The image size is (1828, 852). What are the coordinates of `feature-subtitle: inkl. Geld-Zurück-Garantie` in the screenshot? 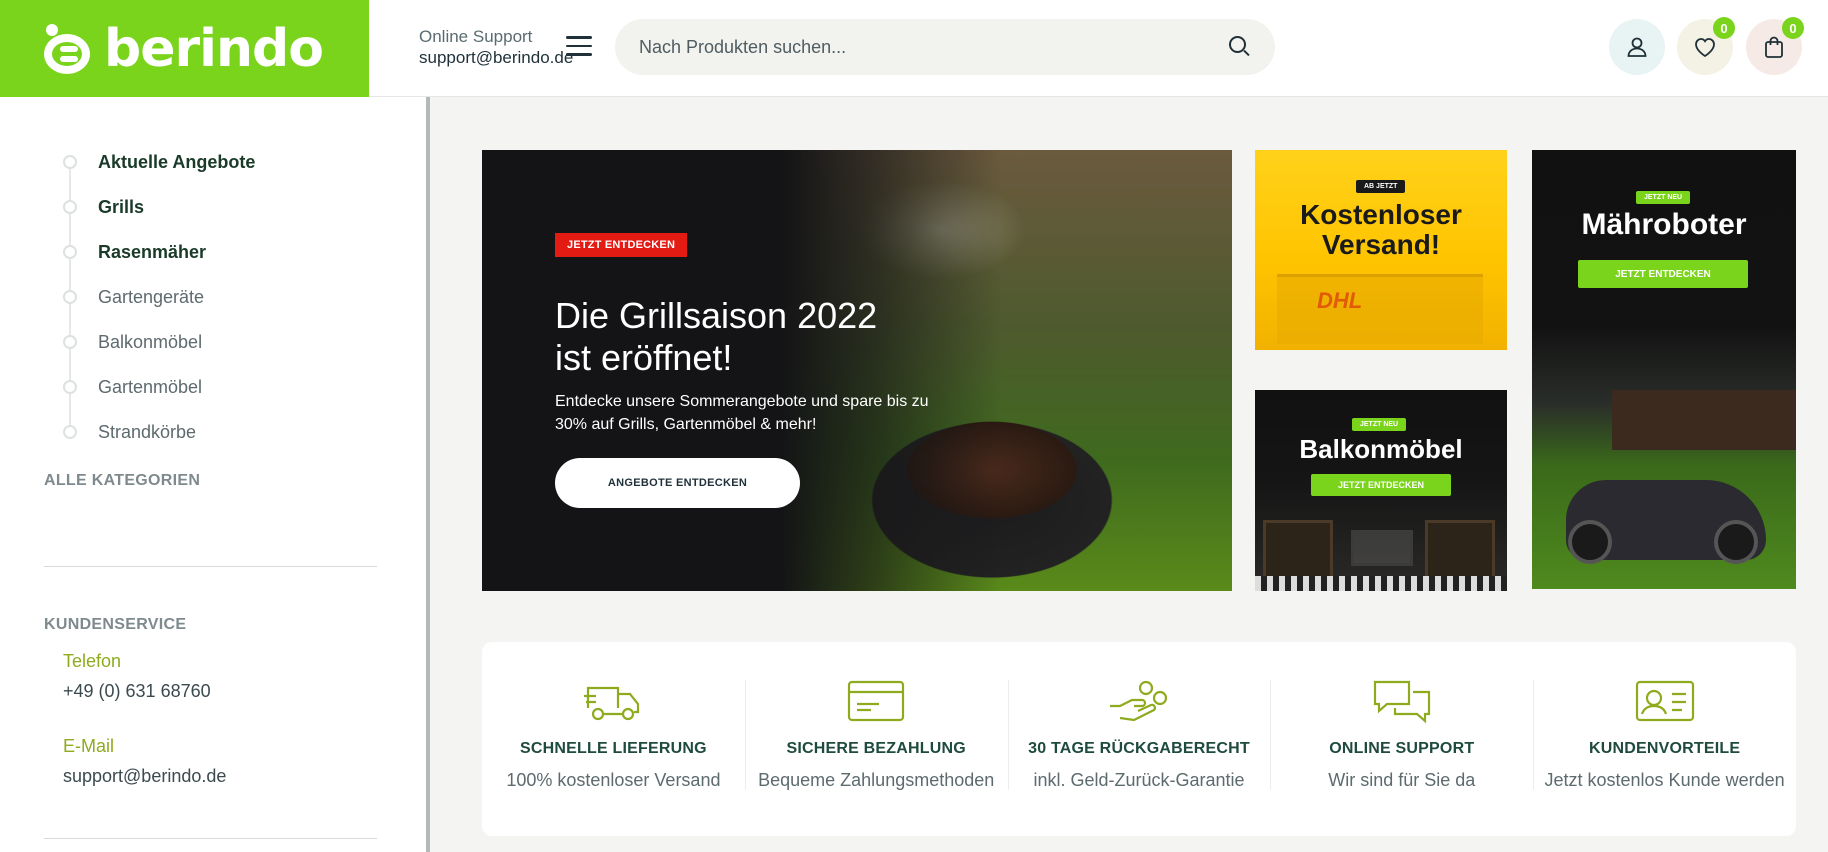 It's located at (1139, 780).